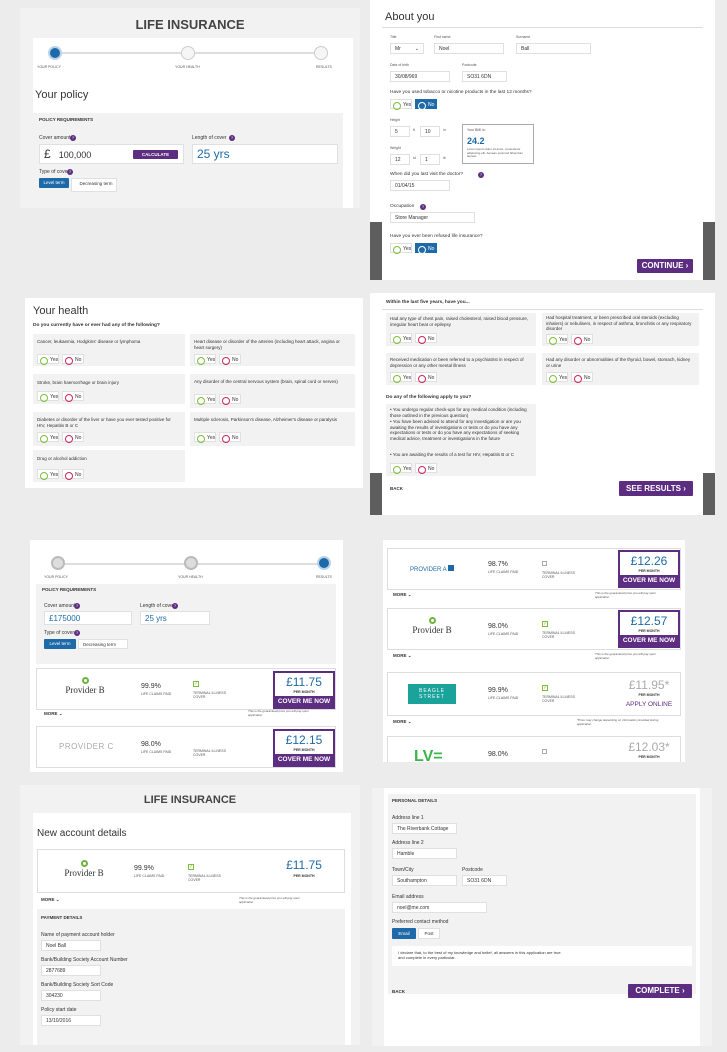 This screenshot has height=1052, width=727. What do you see at coordinates (424, 828) in the screenshot?
I see `addr1-field: The Riverbank Cottage` at bounding box center [424, 828].